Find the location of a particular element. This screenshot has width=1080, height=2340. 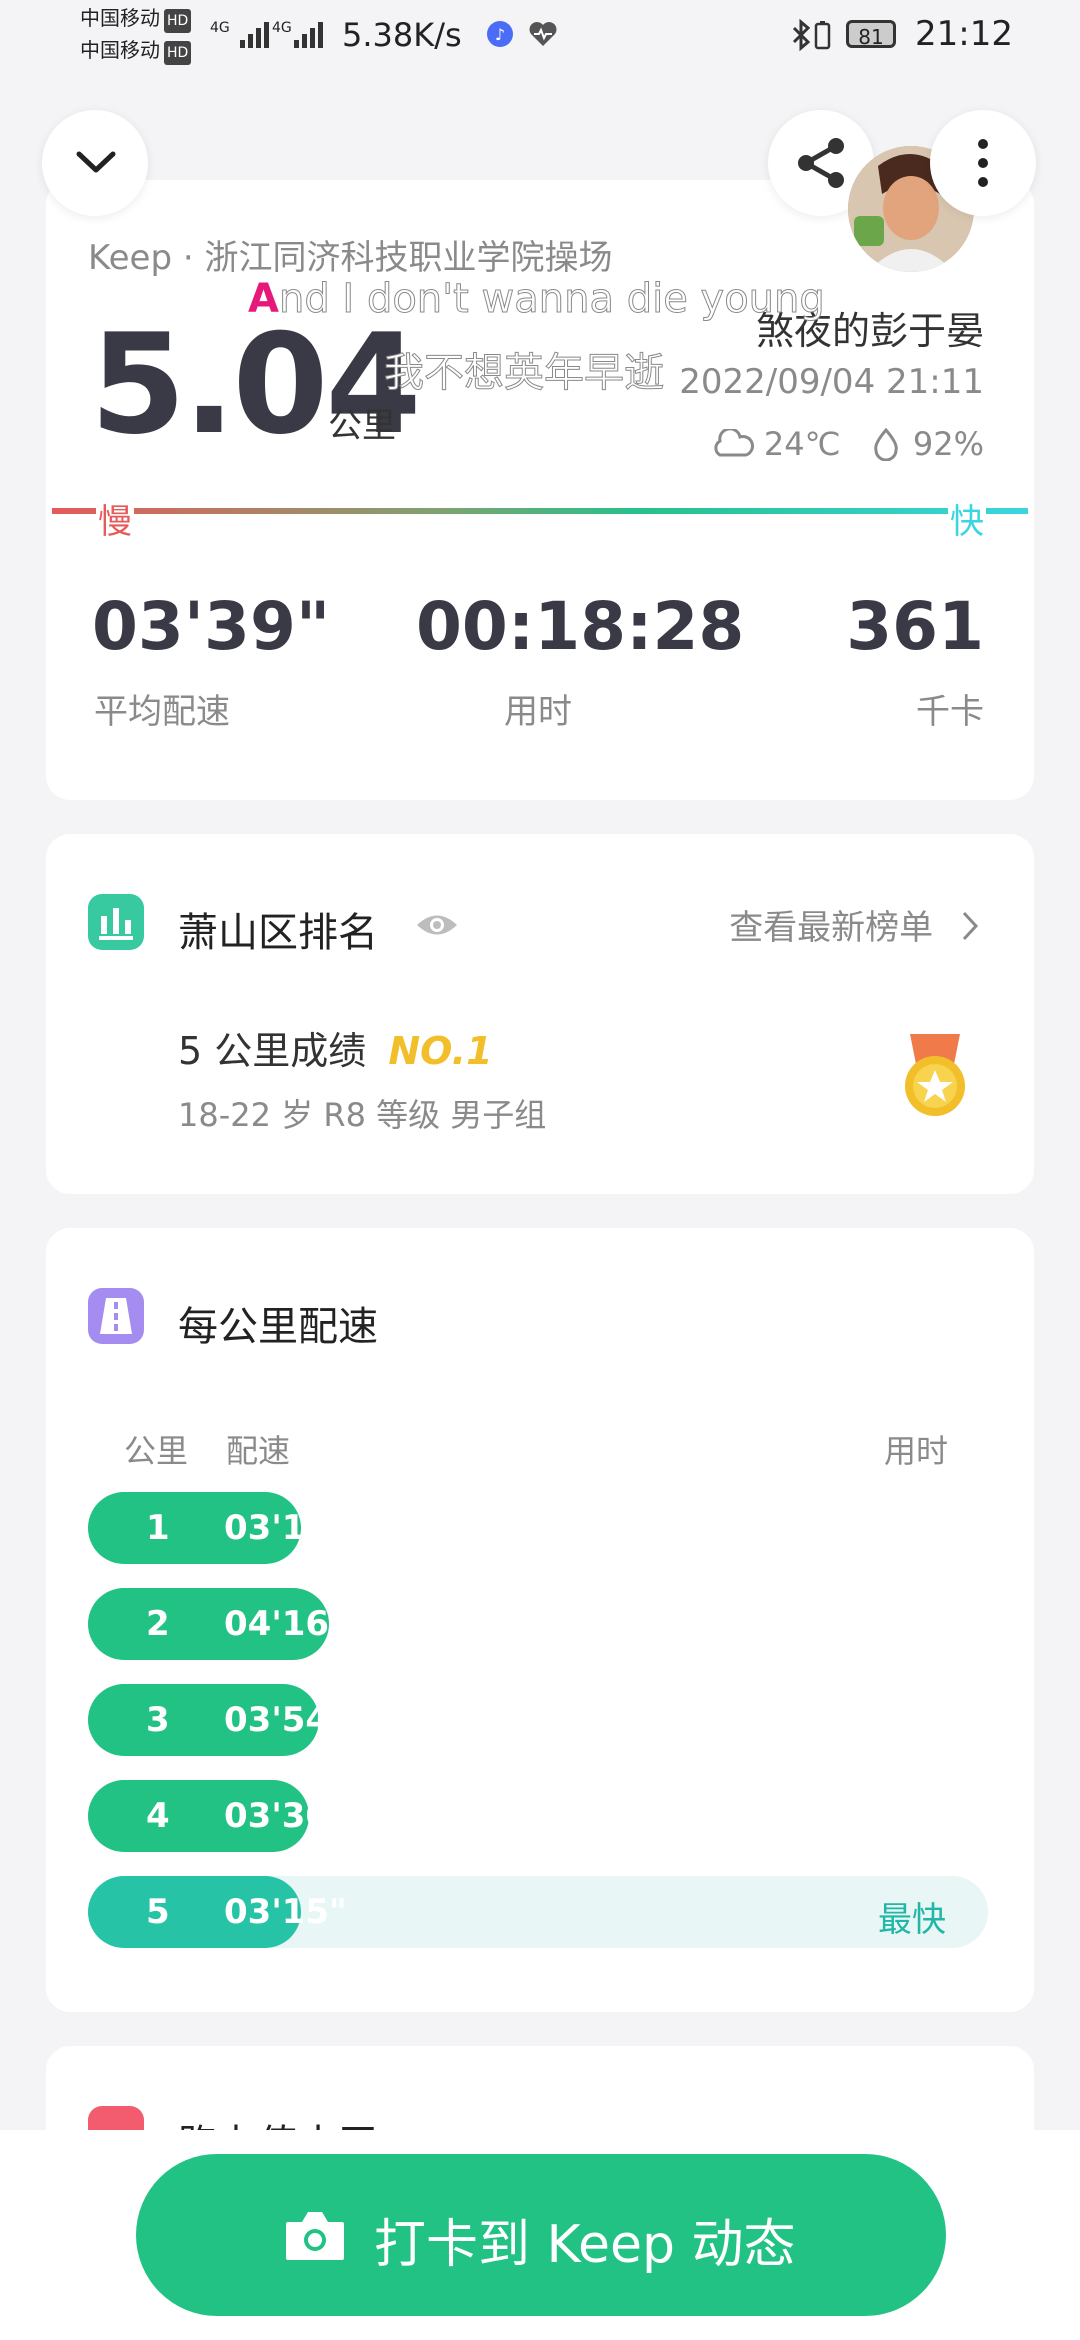

pace-split-bar: 3 03'54" is located at coordinates (217, 1720).